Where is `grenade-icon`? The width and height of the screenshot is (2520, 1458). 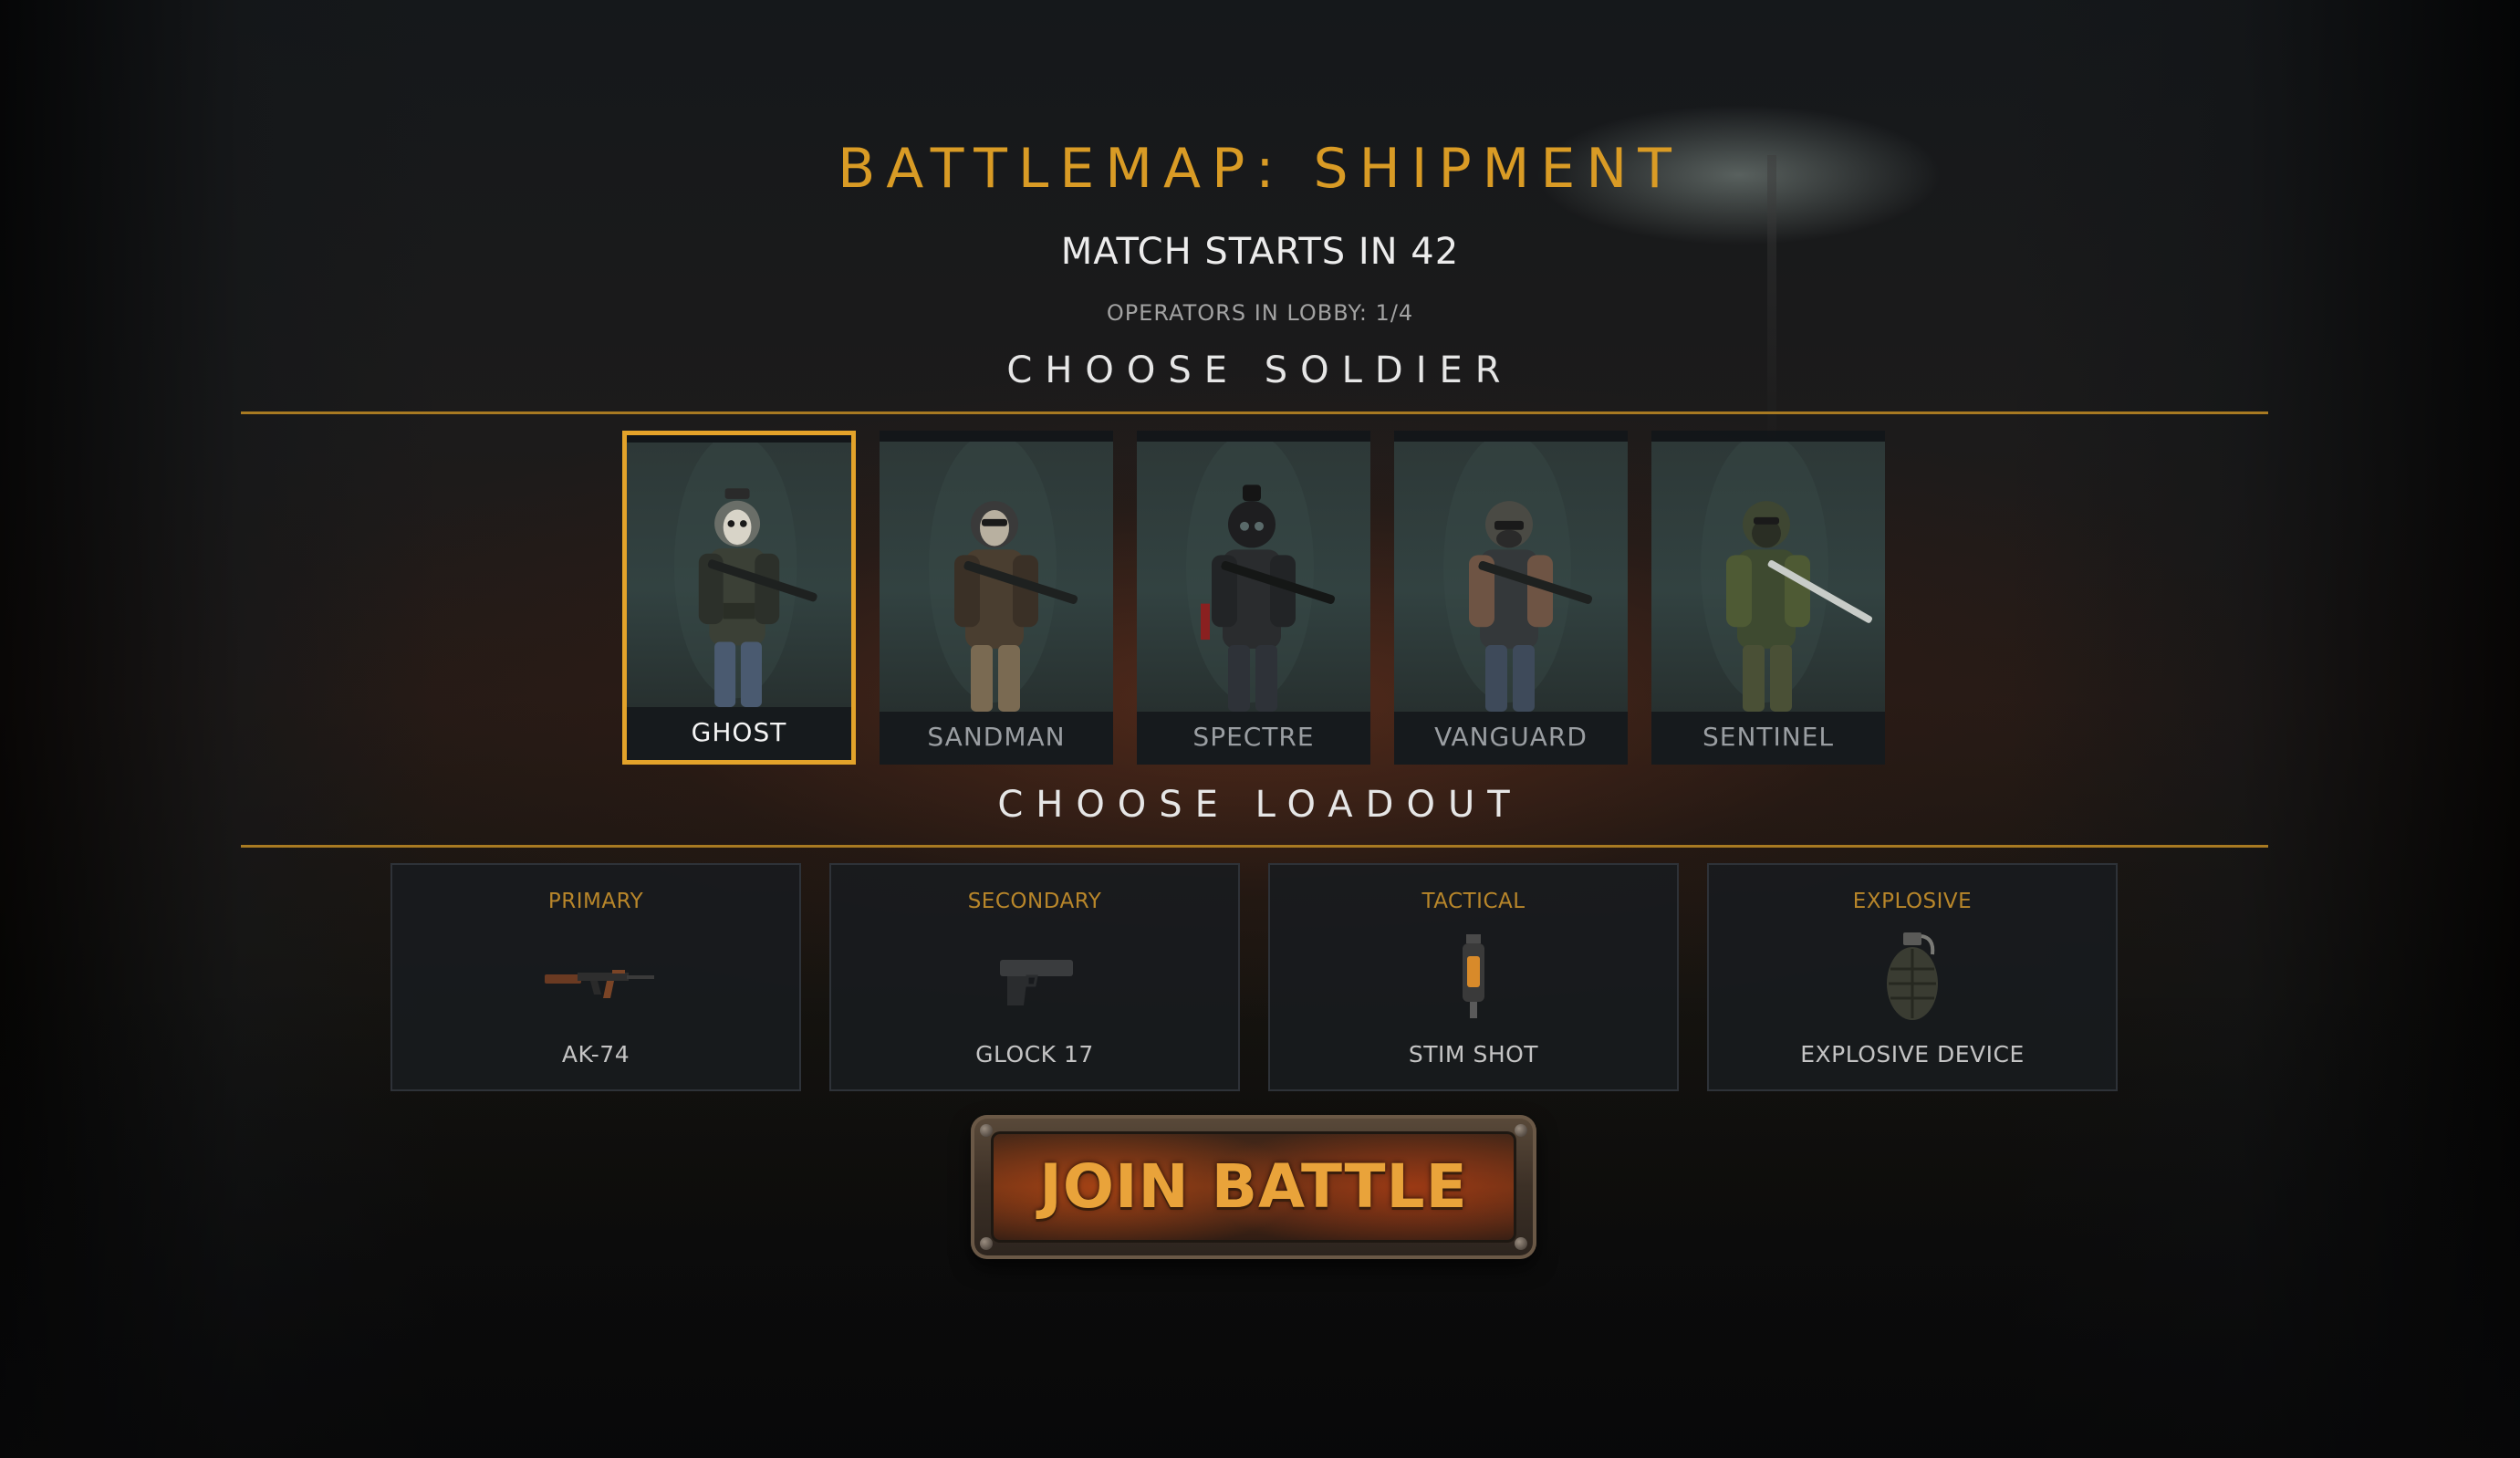
grenade-icon is located at coordinates (1912, 979).